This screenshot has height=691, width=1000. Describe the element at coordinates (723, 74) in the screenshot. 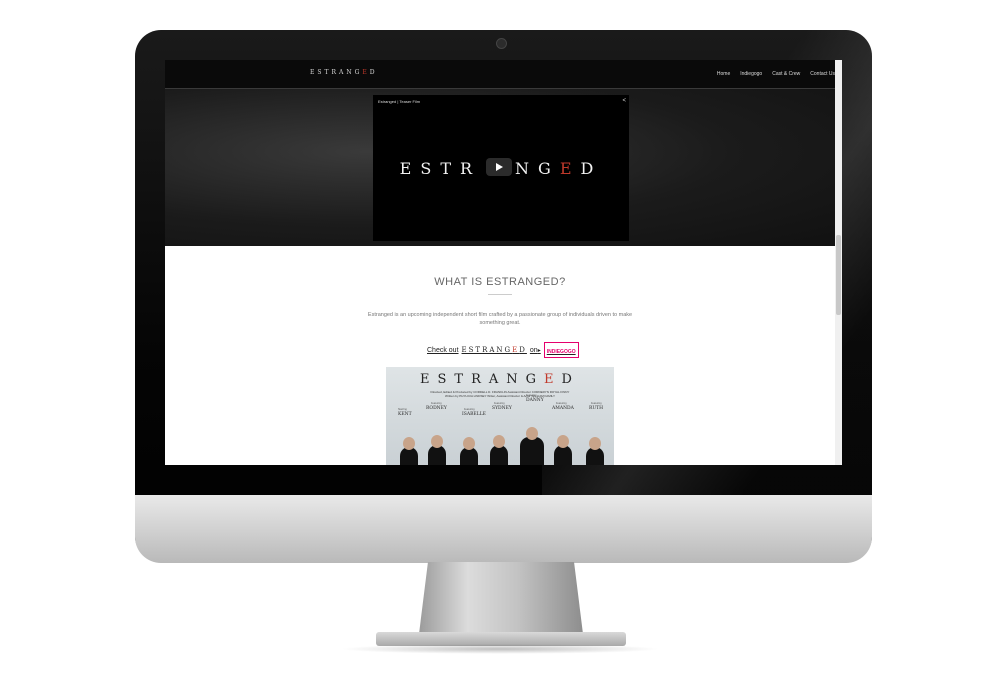

I see `nav-home: Home` at that location.